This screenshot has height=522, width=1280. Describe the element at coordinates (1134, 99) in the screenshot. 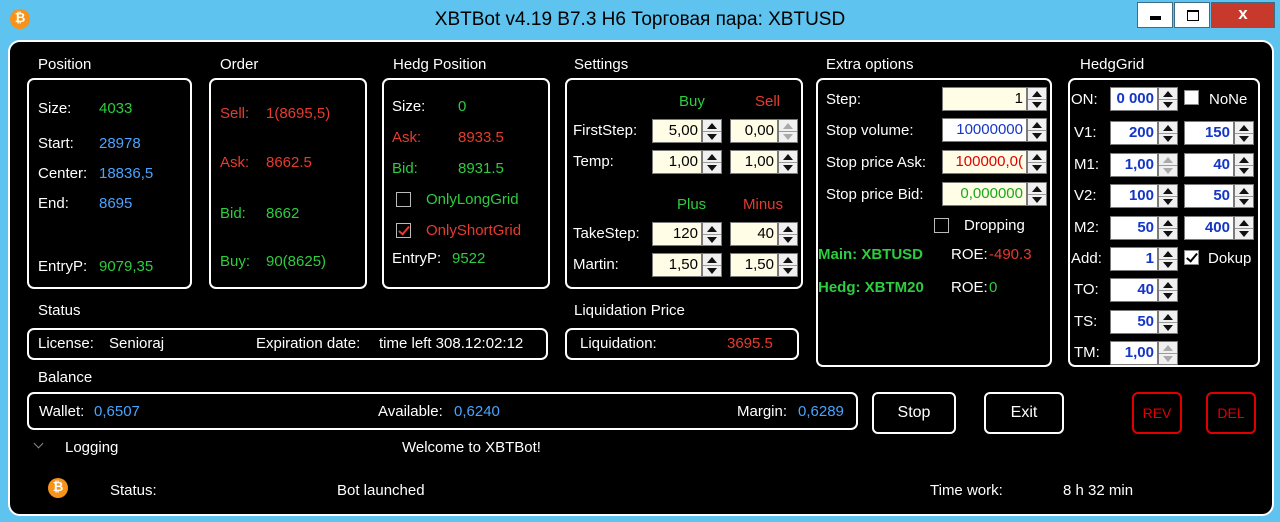

I see `hg-on-input: 0 000` at that location.